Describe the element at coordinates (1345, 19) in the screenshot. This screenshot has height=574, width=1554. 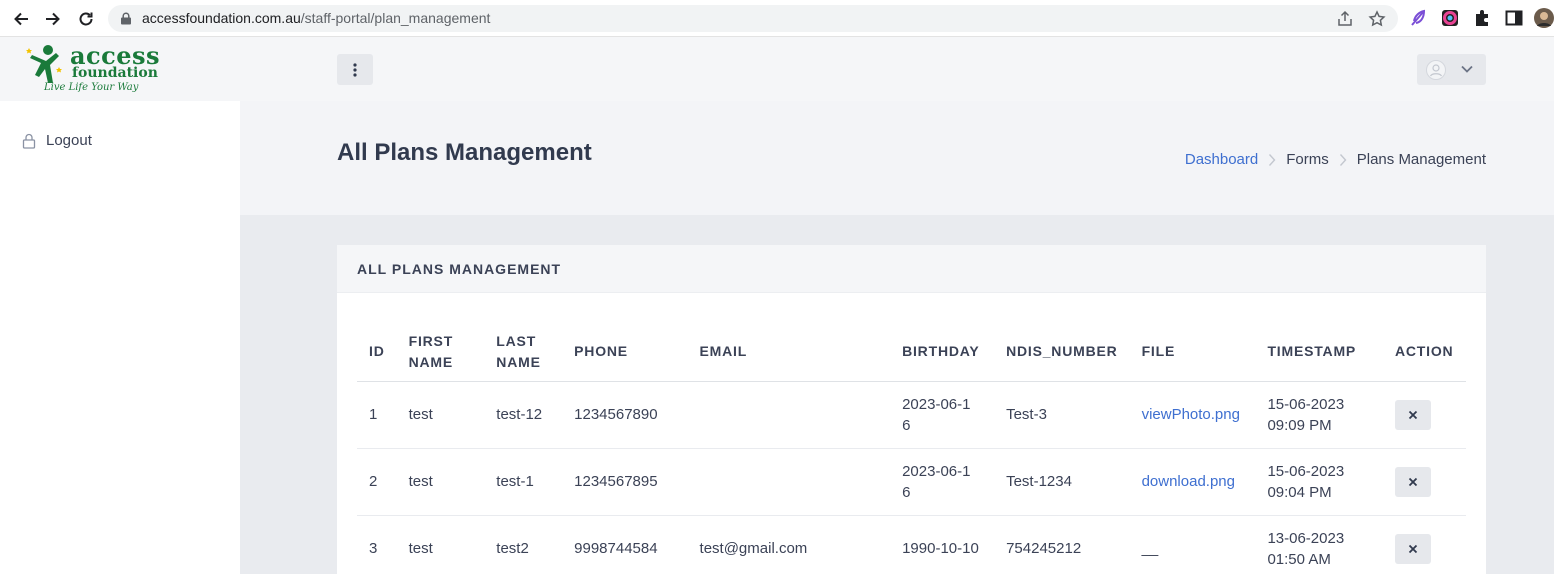
I see `share-icon` at that location.